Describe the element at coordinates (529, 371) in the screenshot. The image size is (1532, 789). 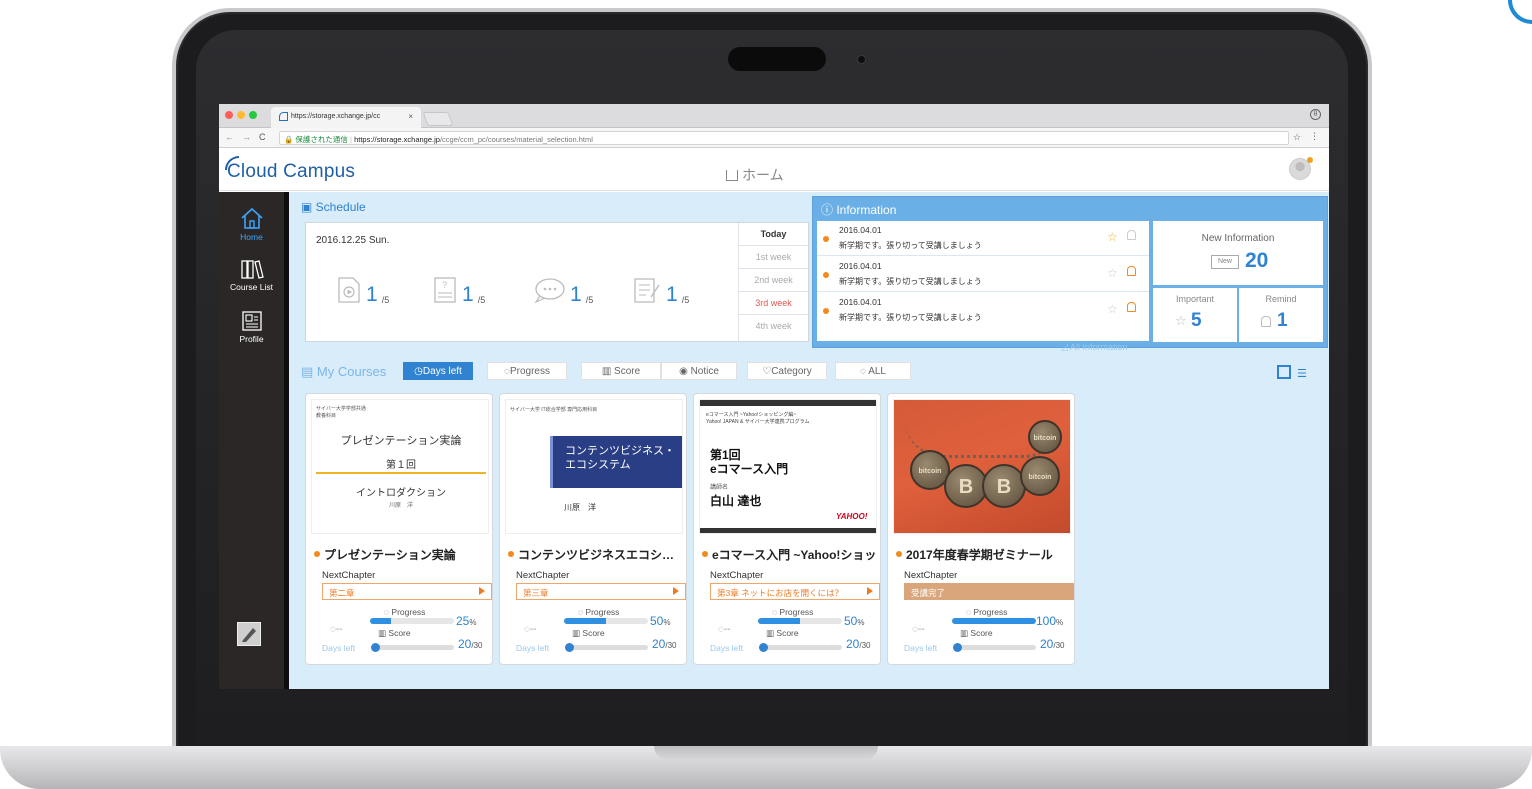
I see `filter-label: Progress` at that location.